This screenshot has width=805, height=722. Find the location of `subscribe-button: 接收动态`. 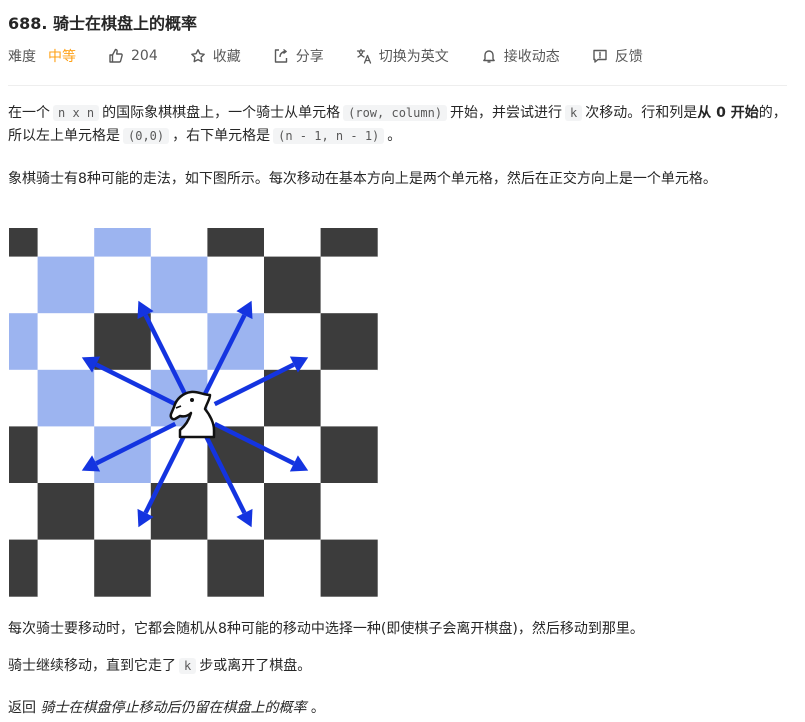

subscribe-button: 接收动态 is located at coordinates (520, 56).